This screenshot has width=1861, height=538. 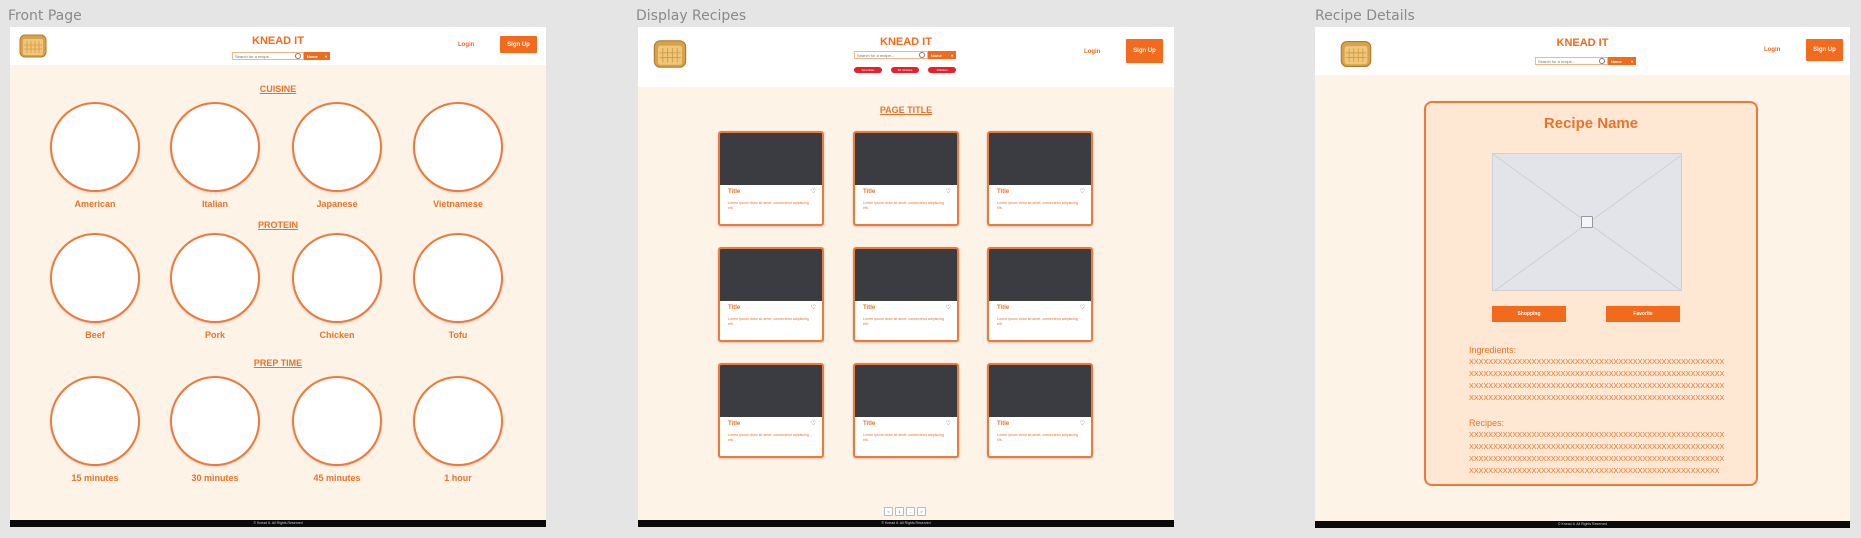 I want to click on footer: © Knead It. All Rights Reserved, so click(x=1582, y=524).